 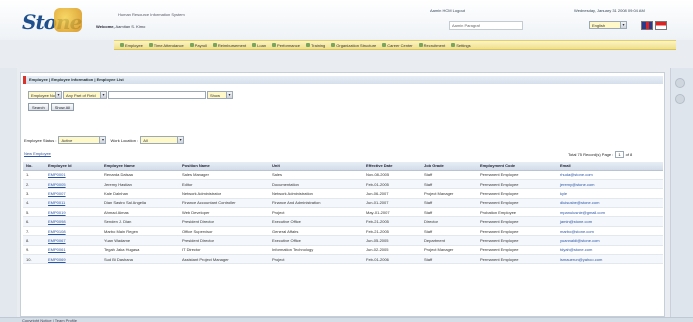 What do you see at coordinates (610, 193) in the screenshot?
I see `table-cell: kyle` at bounding box center [610, 193].